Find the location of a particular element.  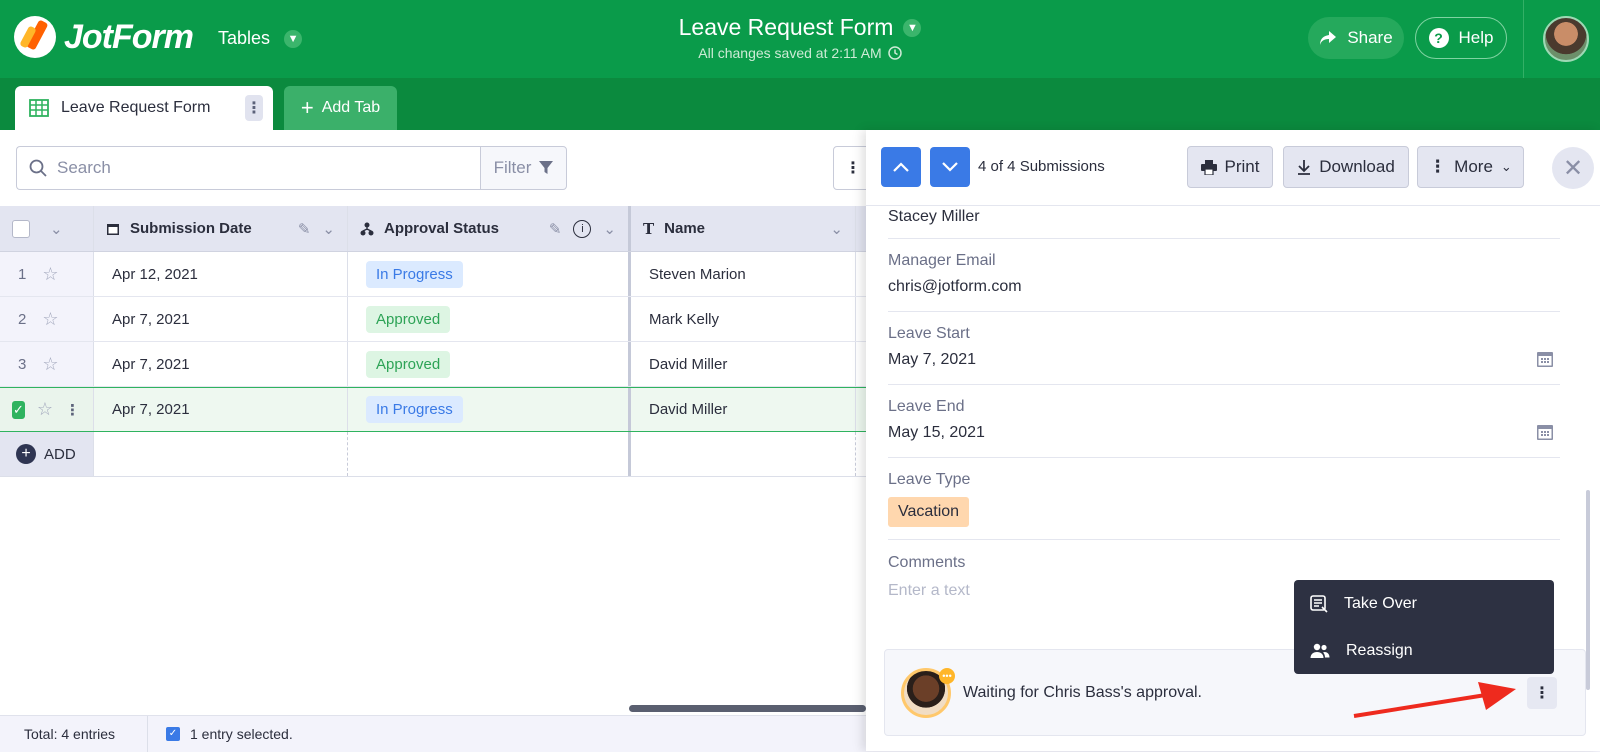

row-options-icon: ⋮ is located at coordinates (72, 410).